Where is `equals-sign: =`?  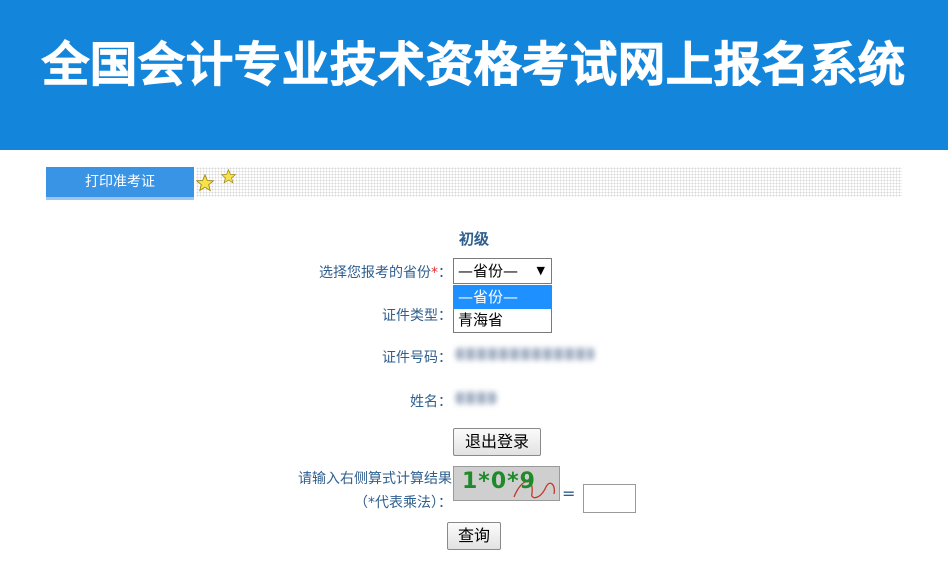 equals-sign: = is located at coordinates (569, 493).